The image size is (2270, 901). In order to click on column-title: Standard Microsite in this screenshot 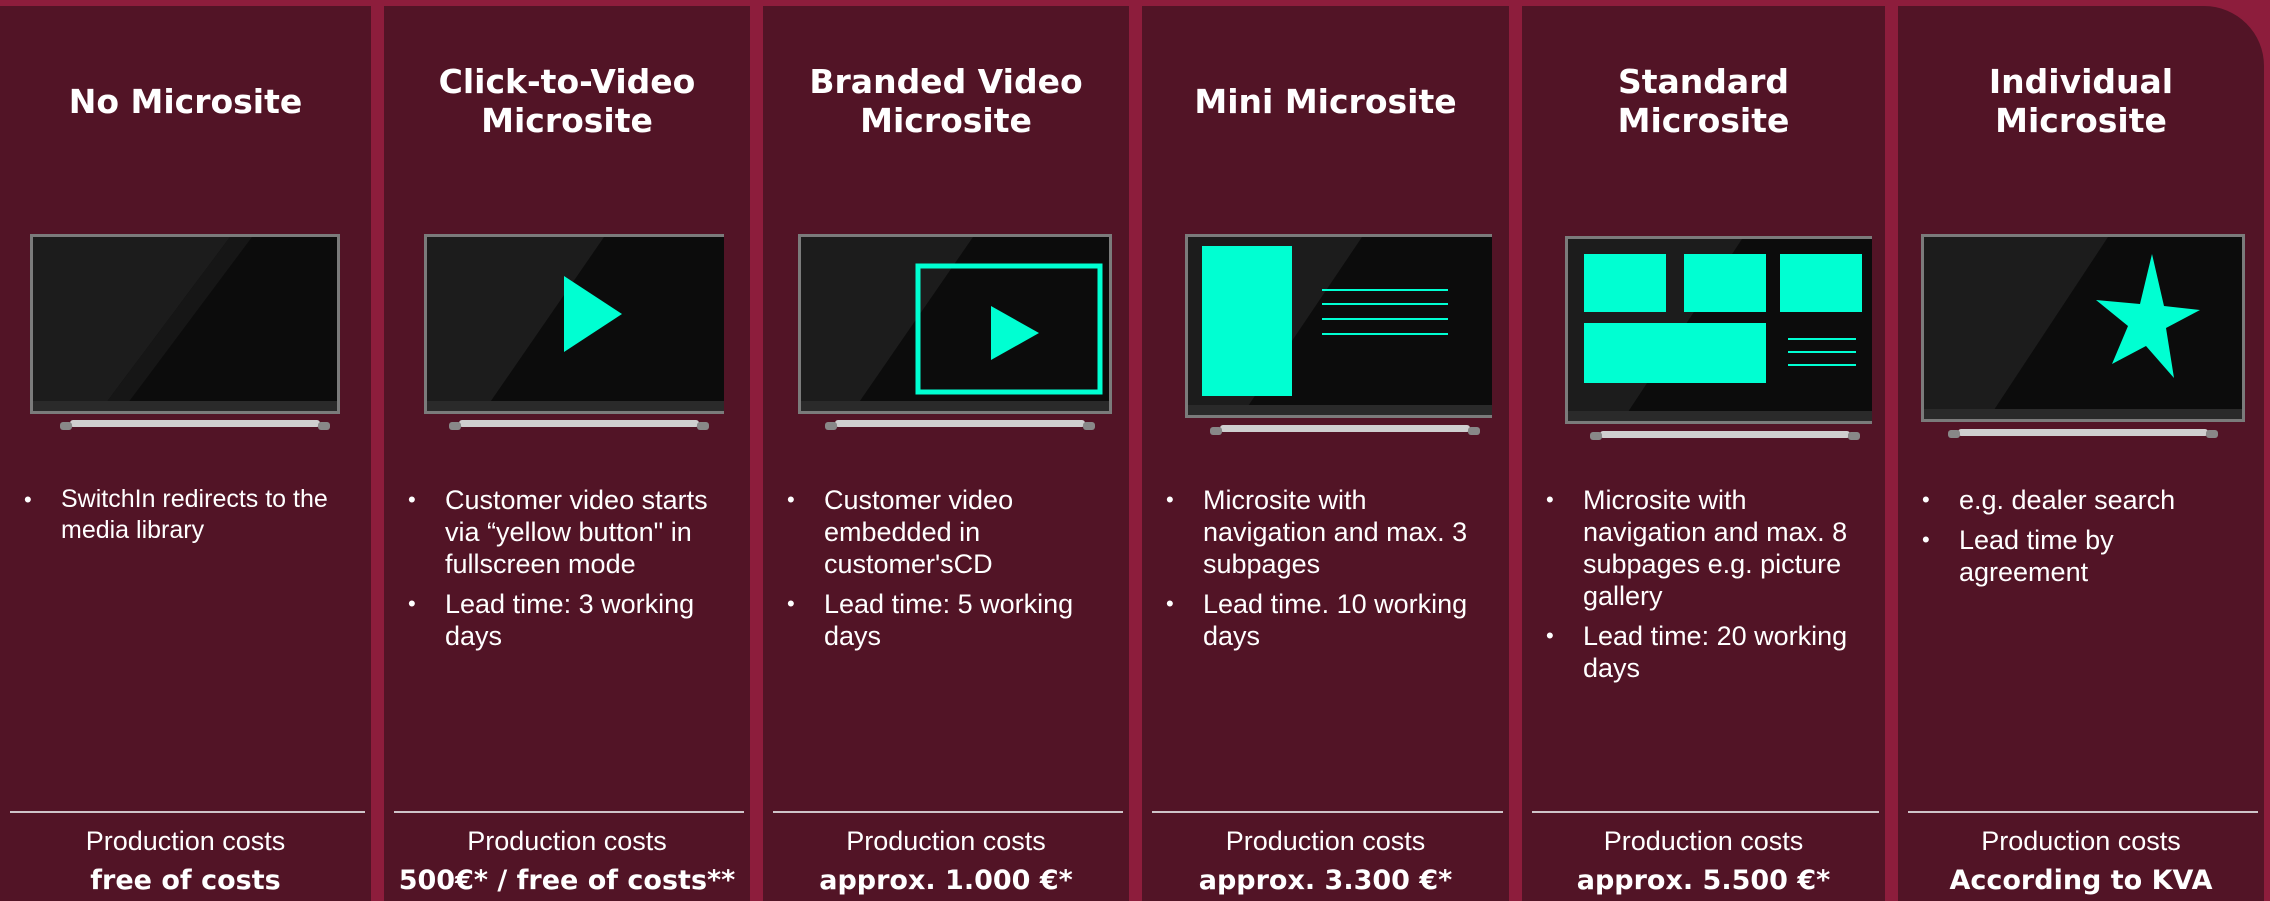, I will do `click(1703, 101)`.